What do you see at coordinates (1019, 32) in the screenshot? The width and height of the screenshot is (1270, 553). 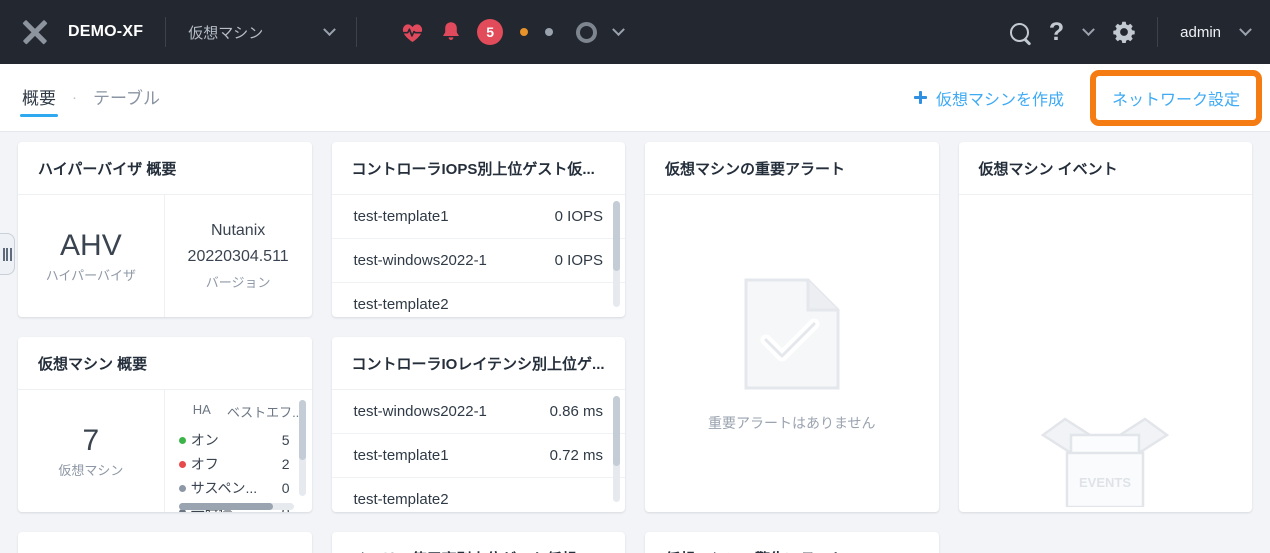 I see `search-icon` at bounding box center [1019, 32].